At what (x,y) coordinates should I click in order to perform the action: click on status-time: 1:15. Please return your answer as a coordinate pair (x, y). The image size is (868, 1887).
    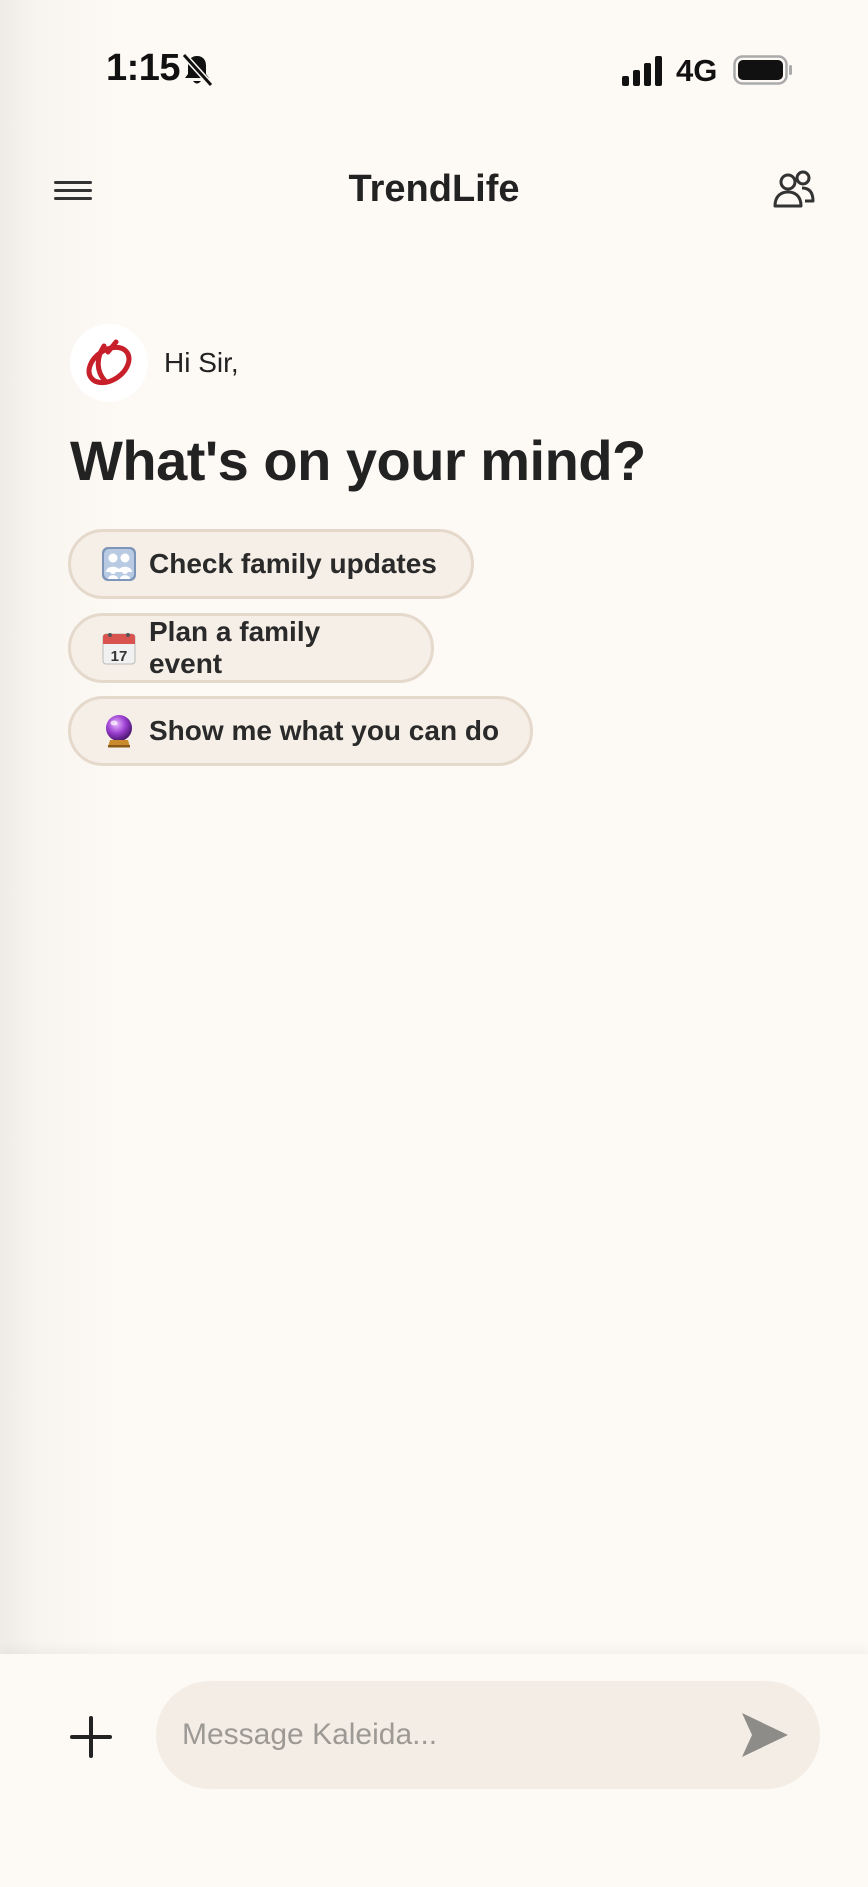
    Looking at the image, I should click on (143, 68).